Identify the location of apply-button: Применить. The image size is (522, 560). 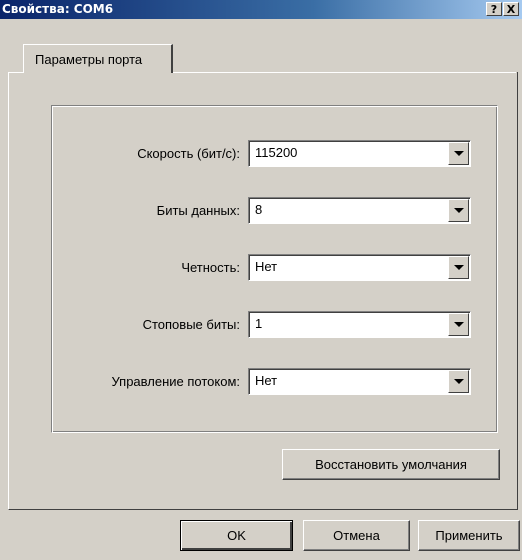
(469, 535).